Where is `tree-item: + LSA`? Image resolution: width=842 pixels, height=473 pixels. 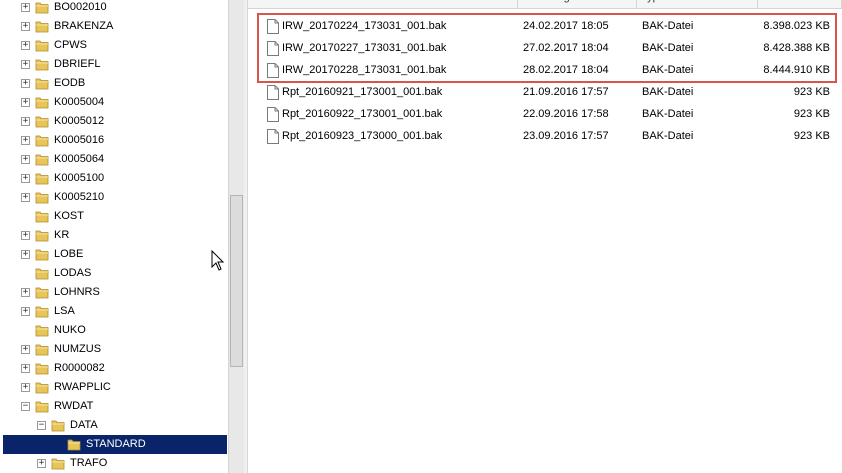
tree-item: + LSA is located at coordinates (114, 311).